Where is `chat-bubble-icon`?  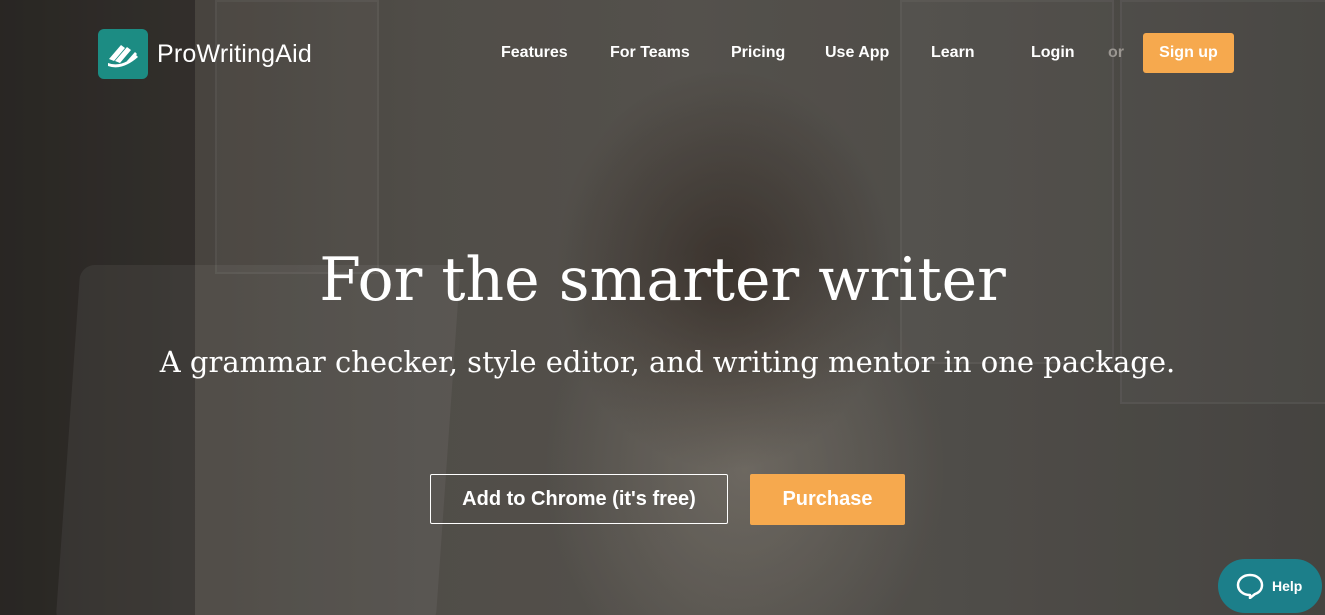
chat-bubble-icon is located at coordinates (1250, 586).